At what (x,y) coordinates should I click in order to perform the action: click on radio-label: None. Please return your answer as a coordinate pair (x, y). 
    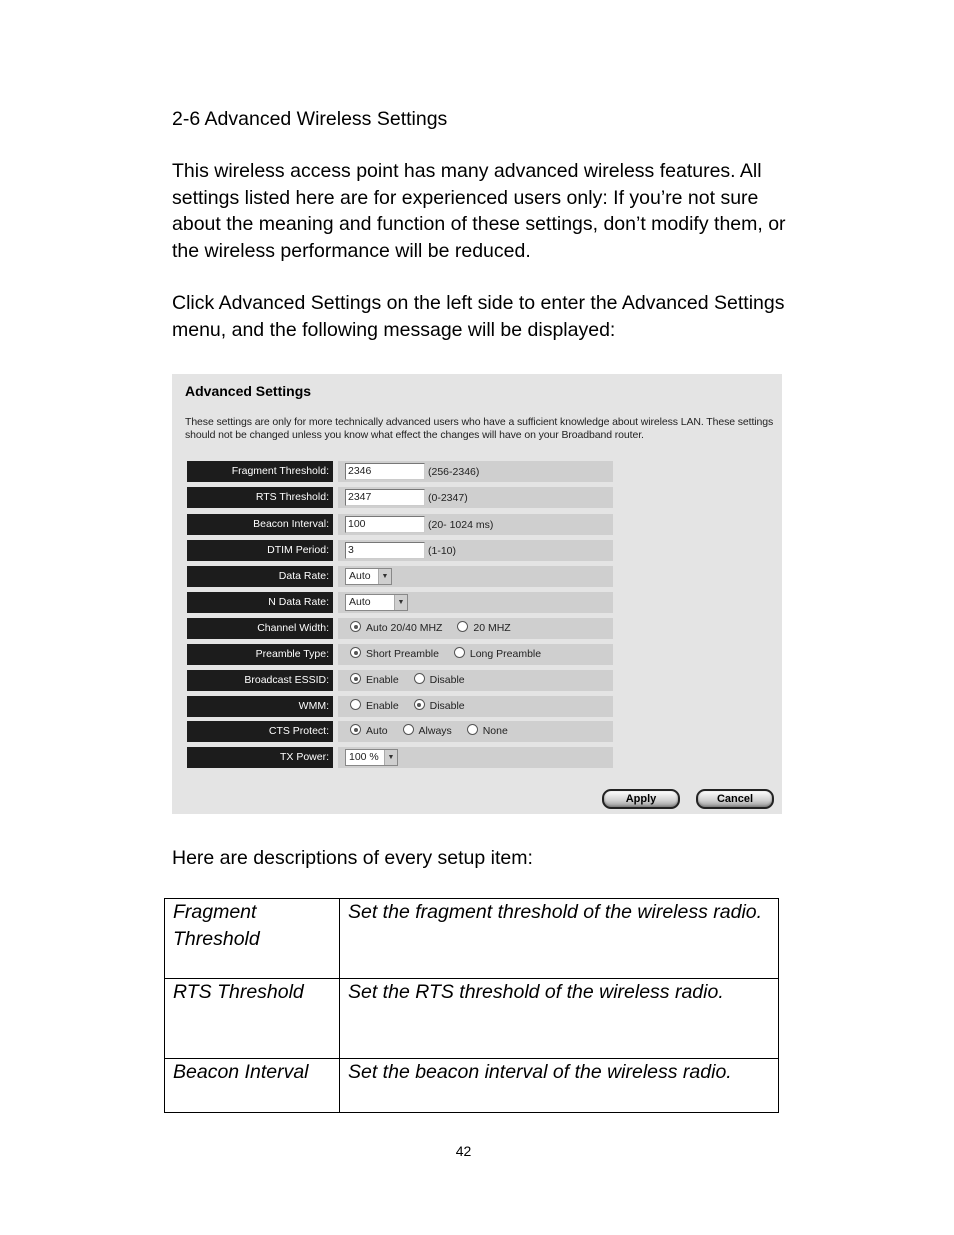
    Looking at the image, I should click on (495, 731).